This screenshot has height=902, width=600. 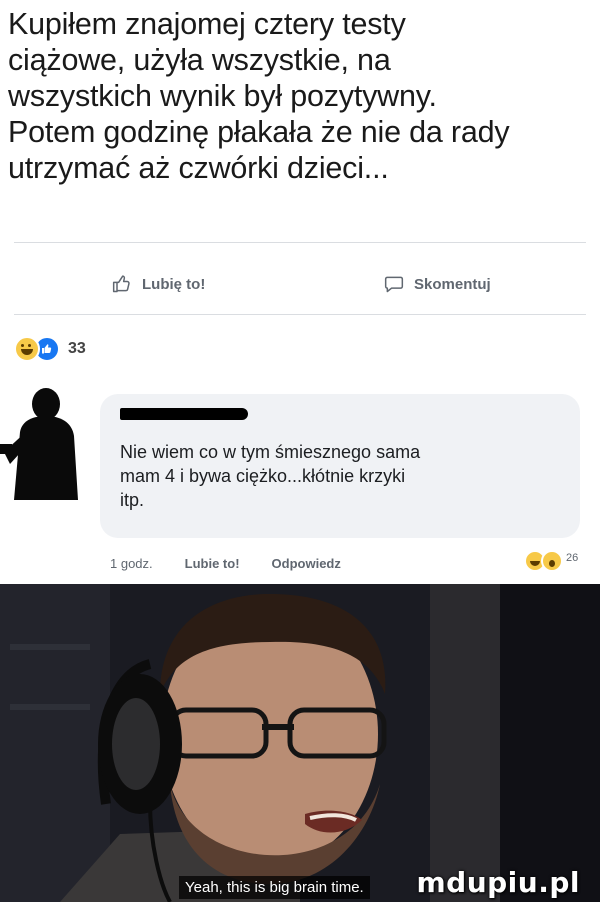 What do you see at coordinates (207, 24) in the screenshot?
I see `post-text-line: Kupiłem znajomej cztery testy` at bounding box center [207, 24].